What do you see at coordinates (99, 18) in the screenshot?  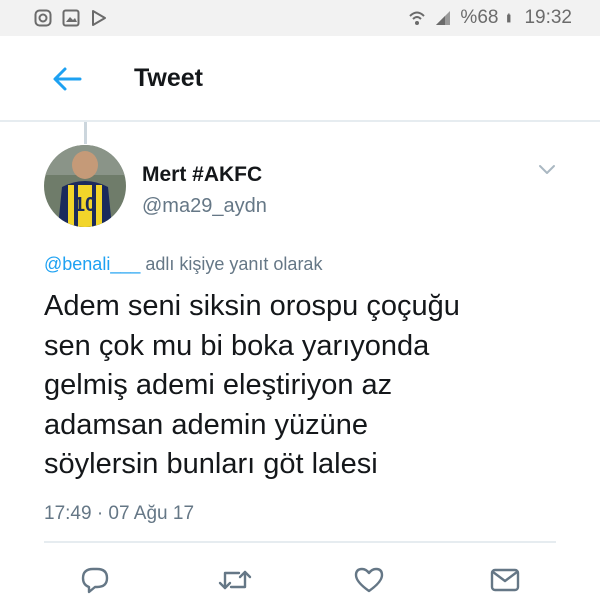 I see `play-store-icon` at bounding box center [99, 18].